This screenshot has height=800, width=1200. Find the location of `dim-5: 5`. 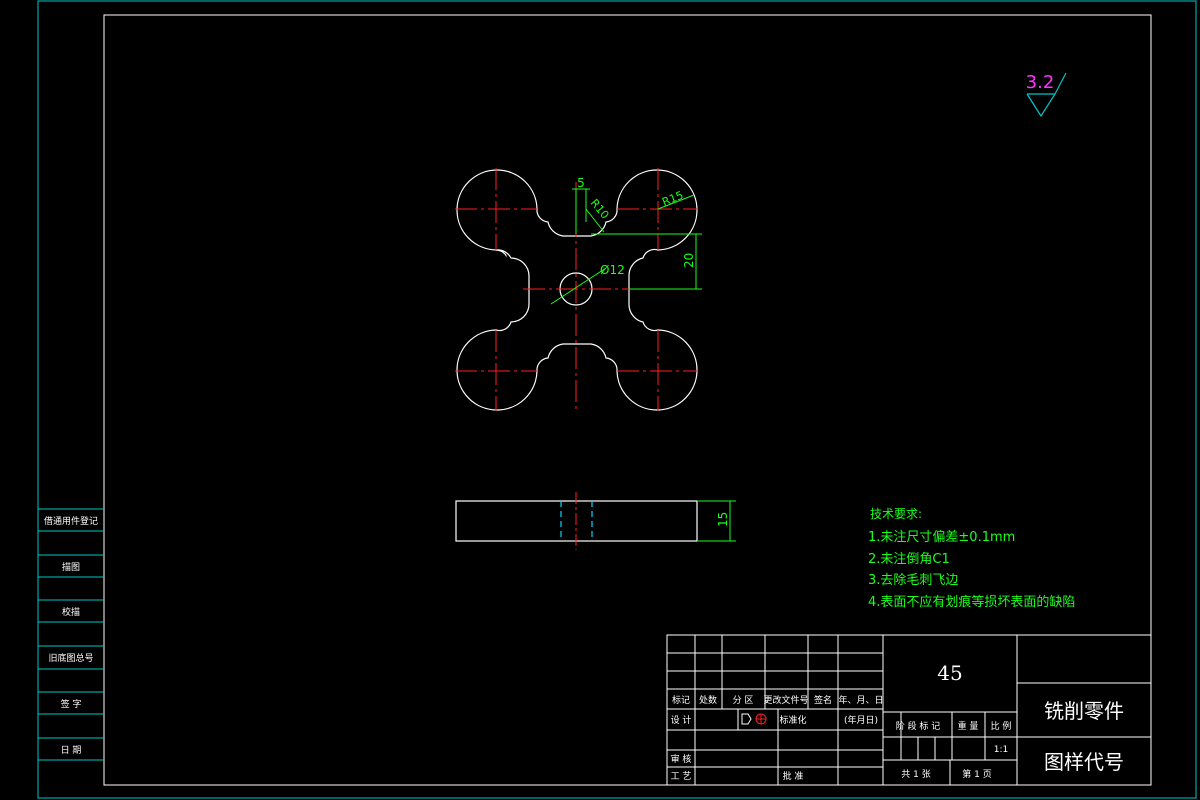

dim-5: 5 is located at coordinates (581, 183).